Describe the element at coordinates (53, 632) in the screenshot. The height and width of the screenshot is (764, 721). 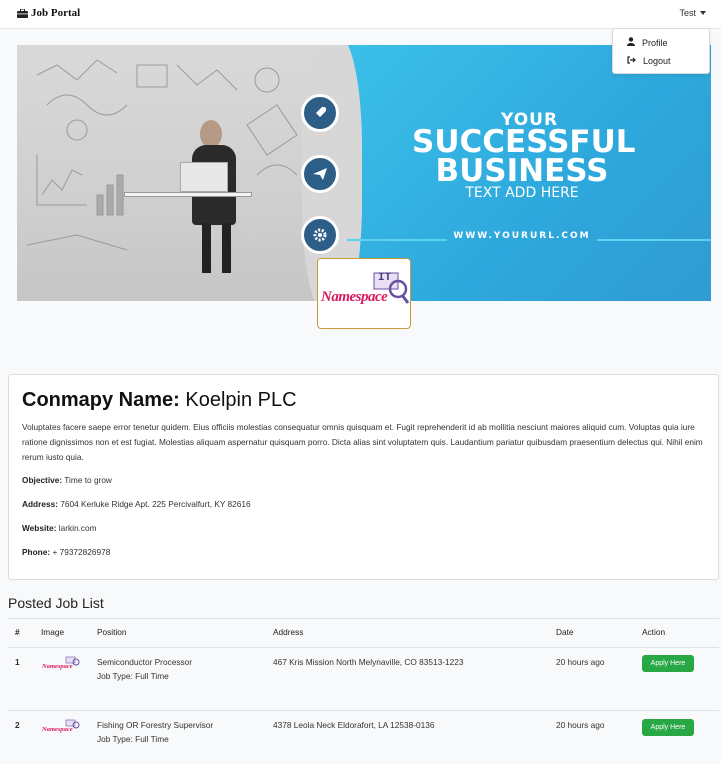
I see `column-header-image: Image` at that location.